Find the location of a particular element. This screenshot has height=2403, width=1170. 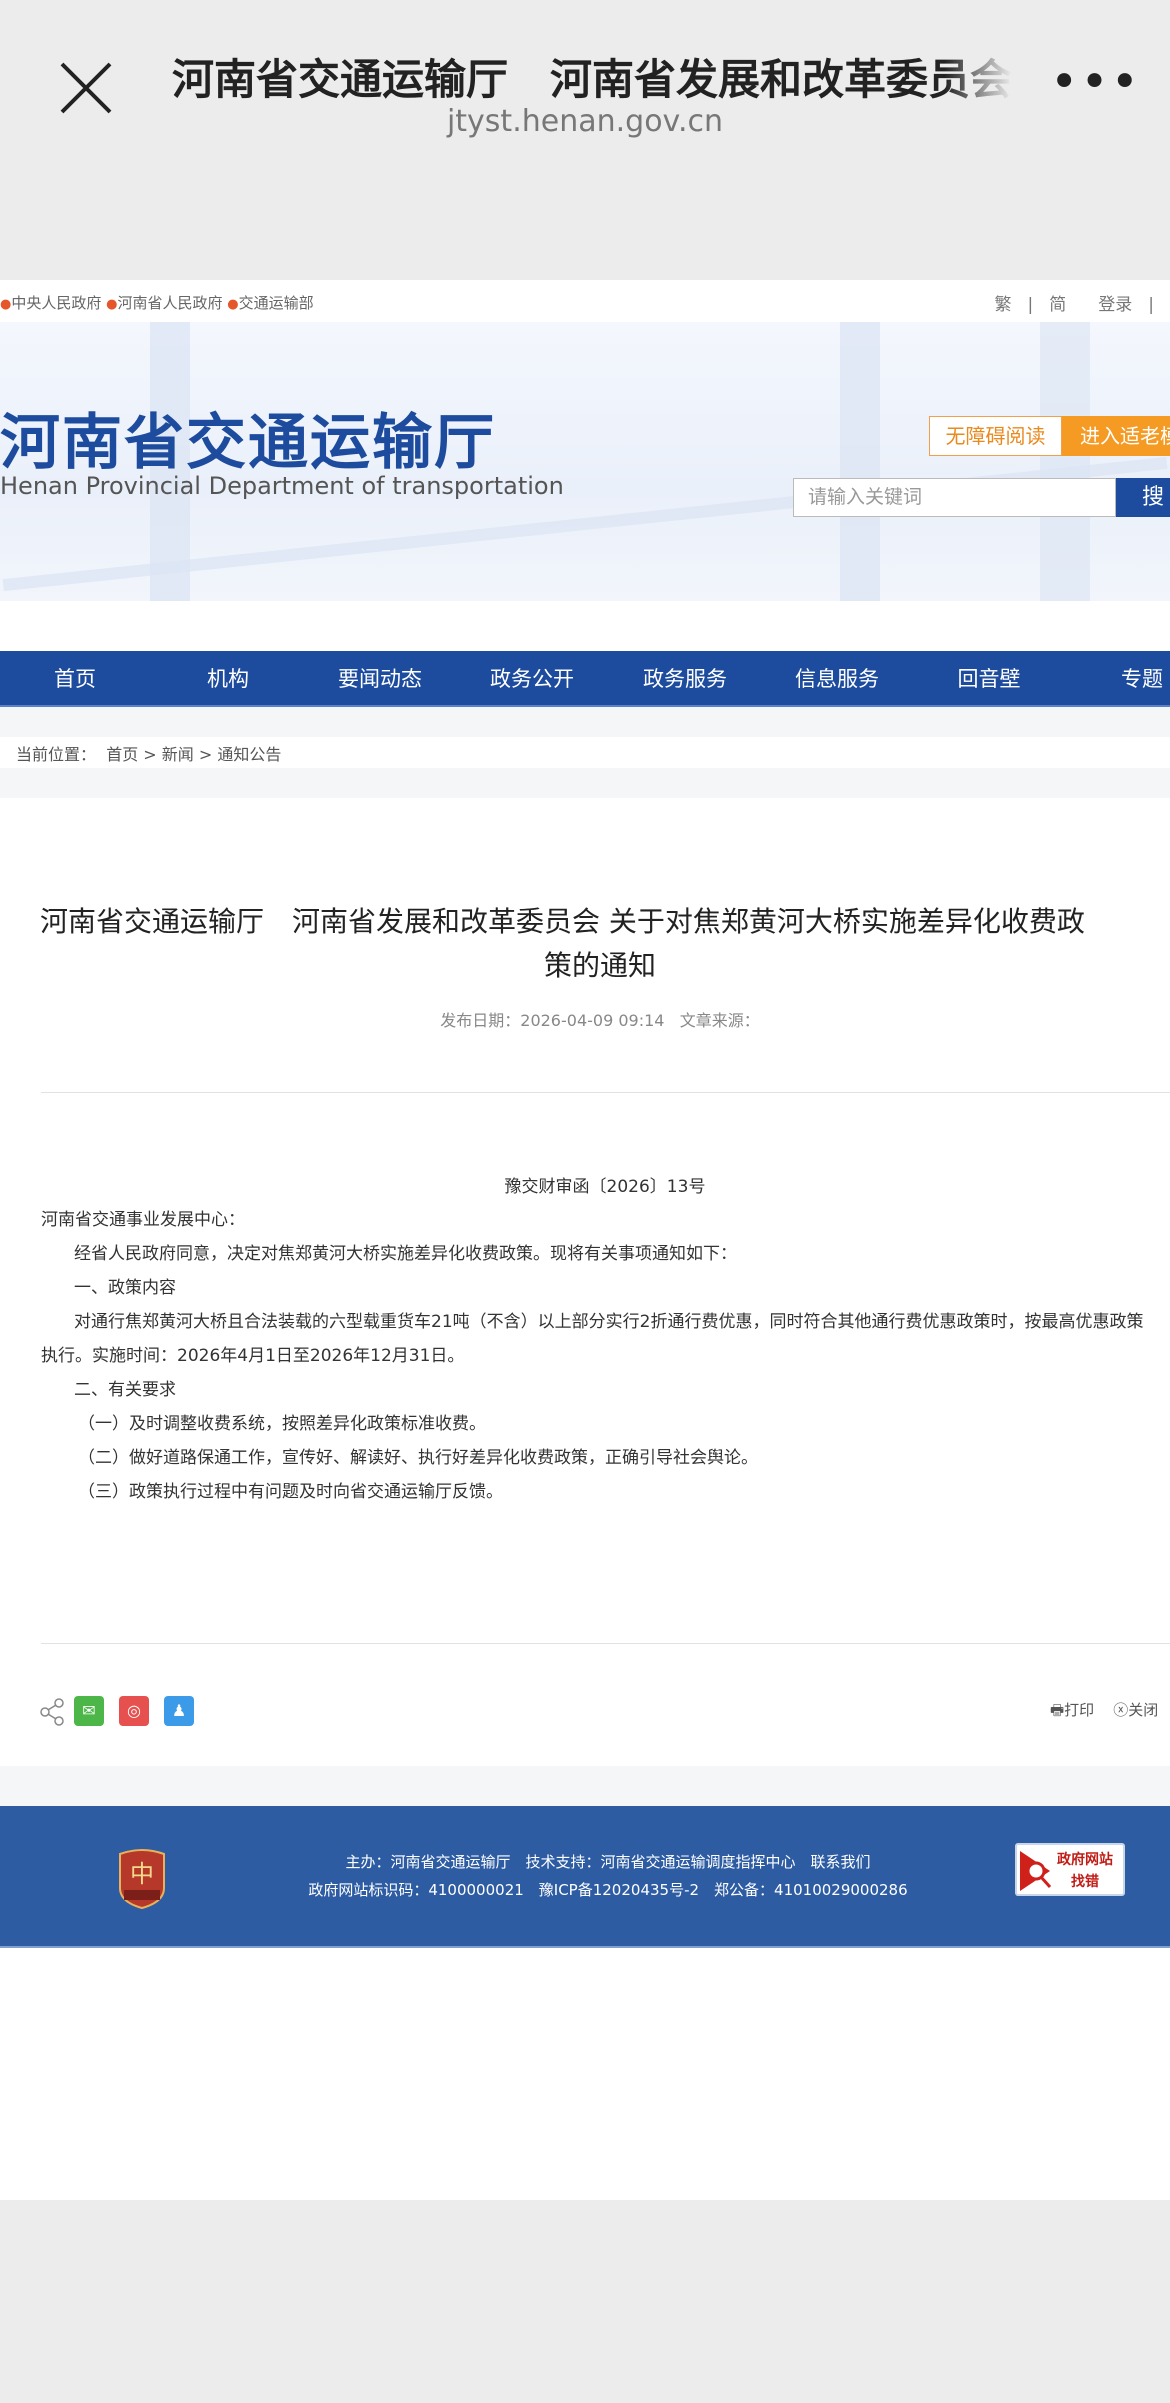

source-label: 文章来源： is located at coordinates (719, 1020).